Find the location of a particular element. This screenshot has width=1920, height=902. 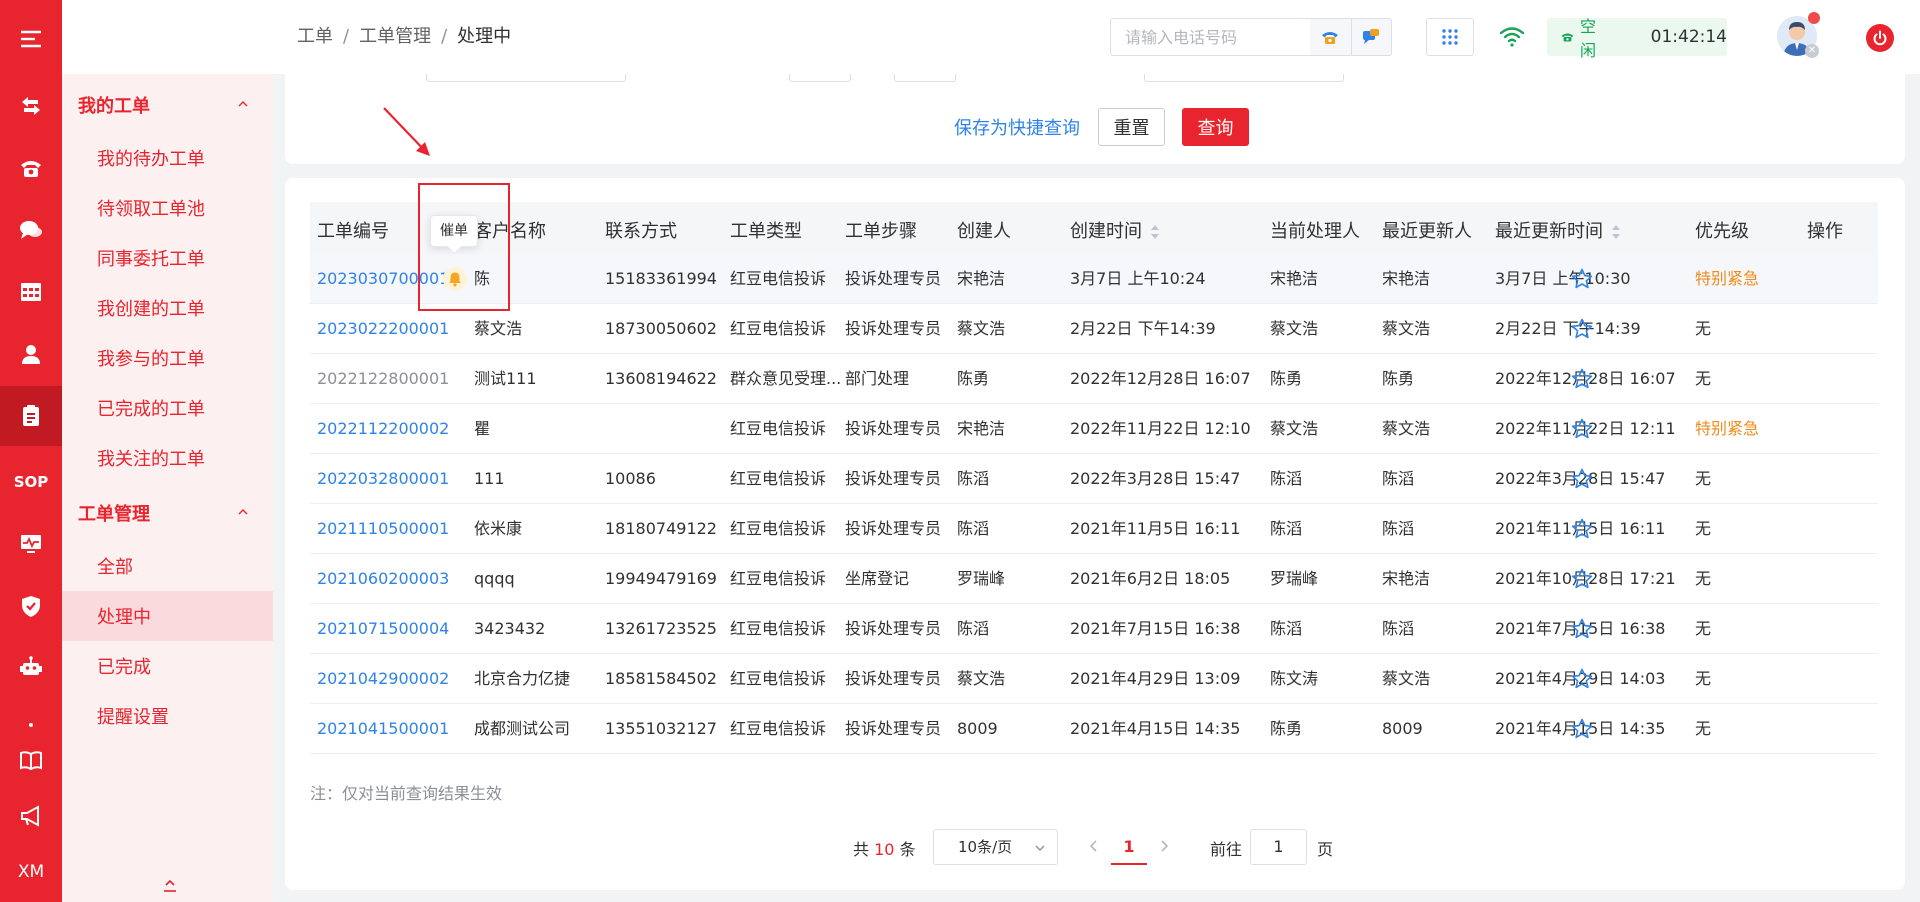

agent-status: 空闲 01:42:14 is located at coordinates (1637, 38).